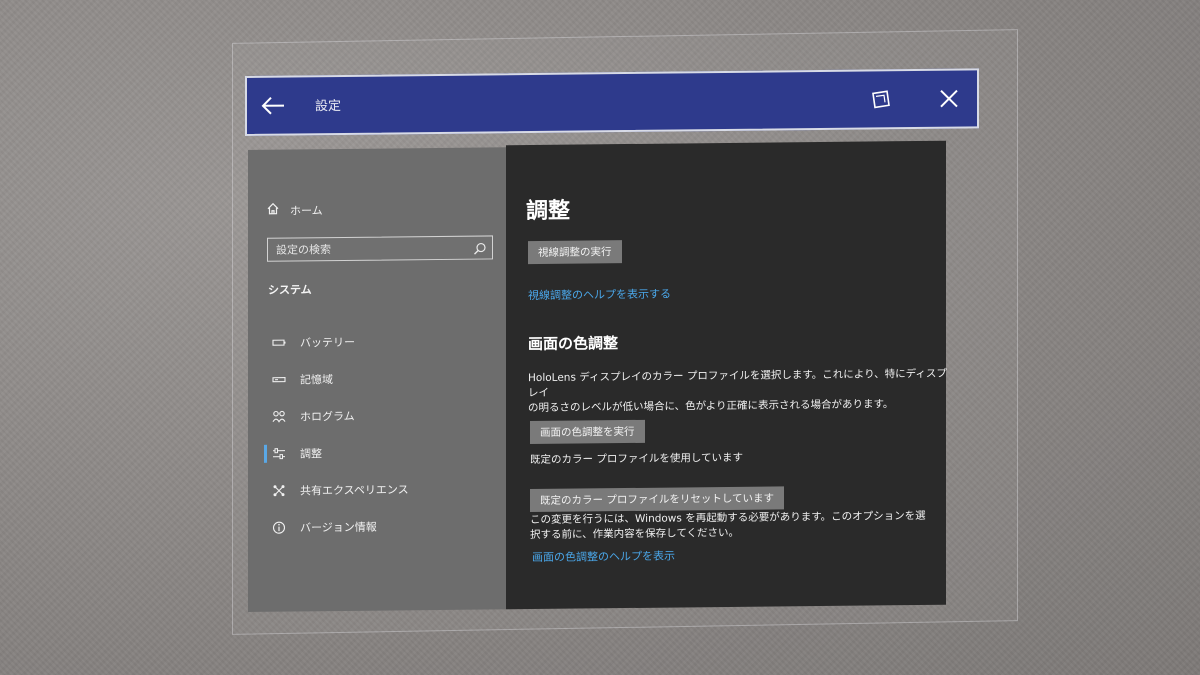  What do you see at coordinates (548, 211) in the screenshot?
I see `page-title: 調整` at bounding box center [548, 211].